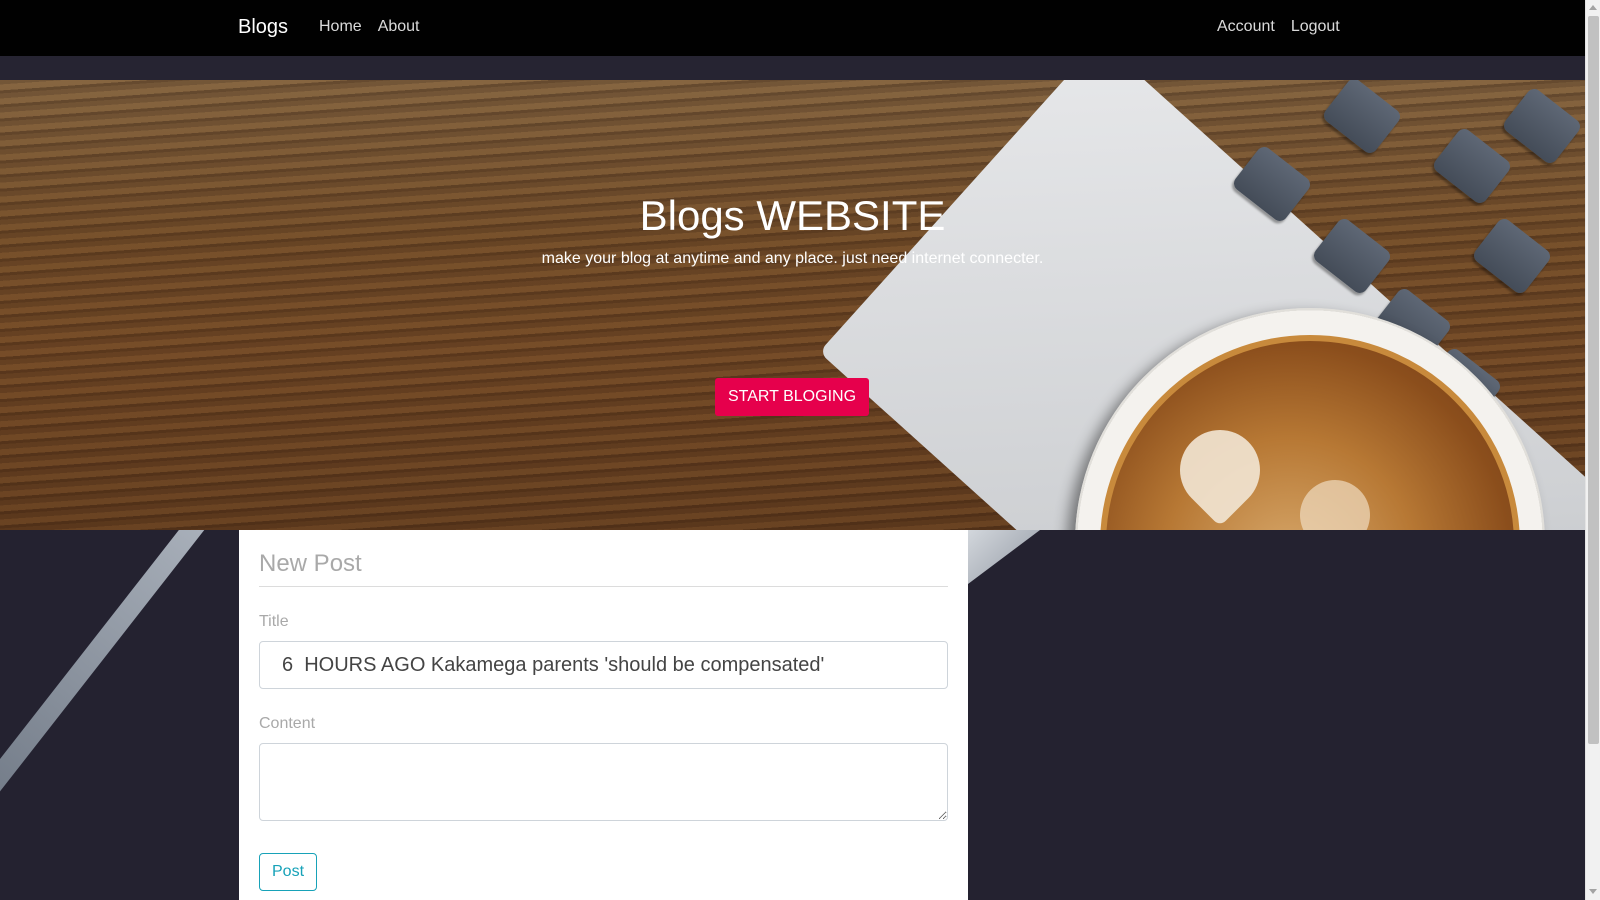 The width and height of the screenshot is (1600, 900). I want to click on nav-home-link: Home, so click(340, 27).